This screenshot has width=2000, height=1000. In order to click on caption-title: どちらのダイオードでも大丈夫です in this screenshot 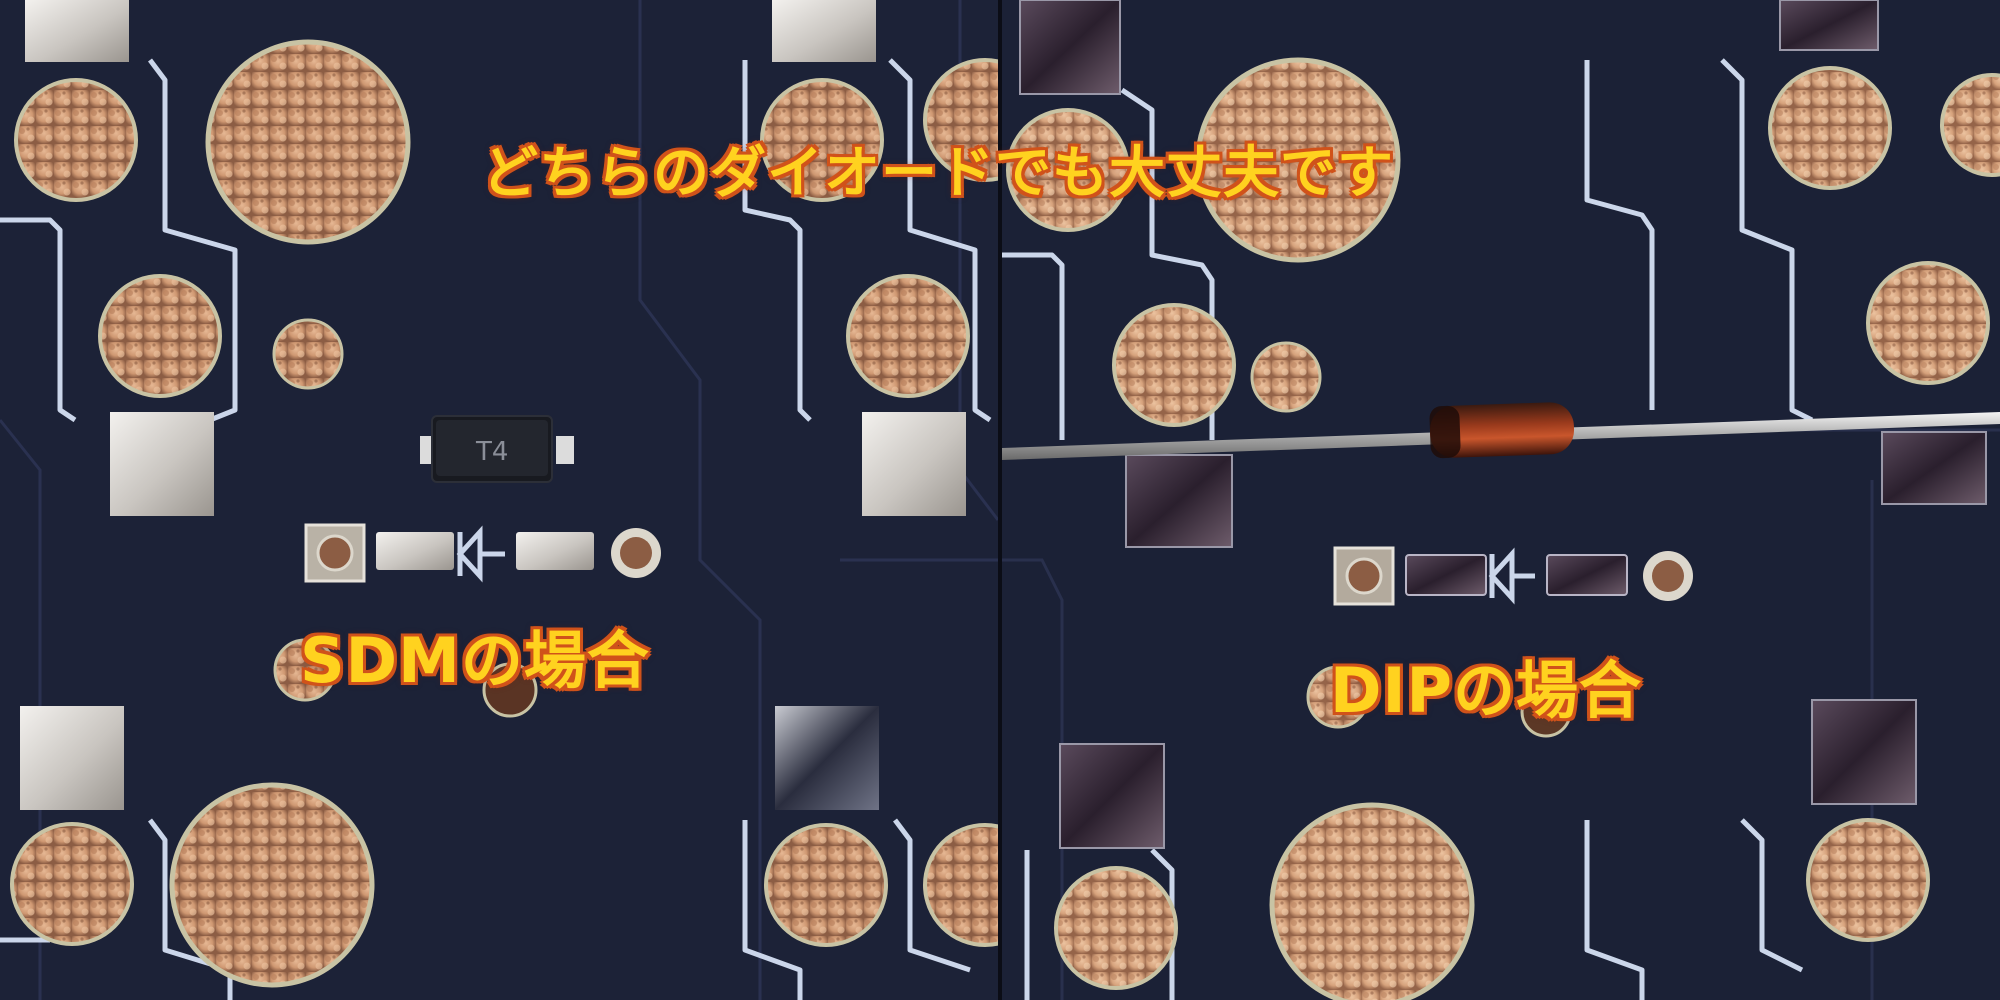, I will do `click(938, 173)`.